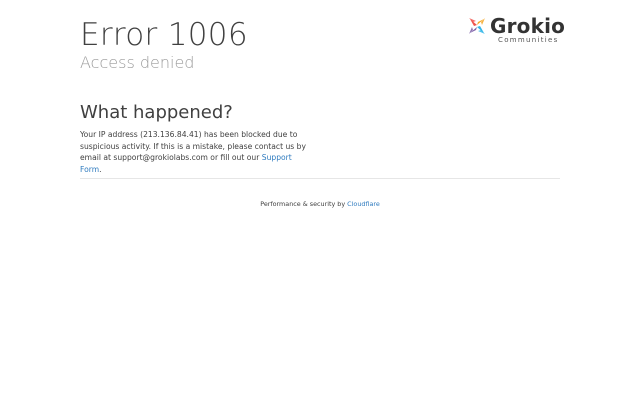 The width and height of the screenshot is (640, 400). What do you see at coordinates (164, 35) in the screenshot?
I see `error-title: Error 1006` at bounding box center [164, 35].